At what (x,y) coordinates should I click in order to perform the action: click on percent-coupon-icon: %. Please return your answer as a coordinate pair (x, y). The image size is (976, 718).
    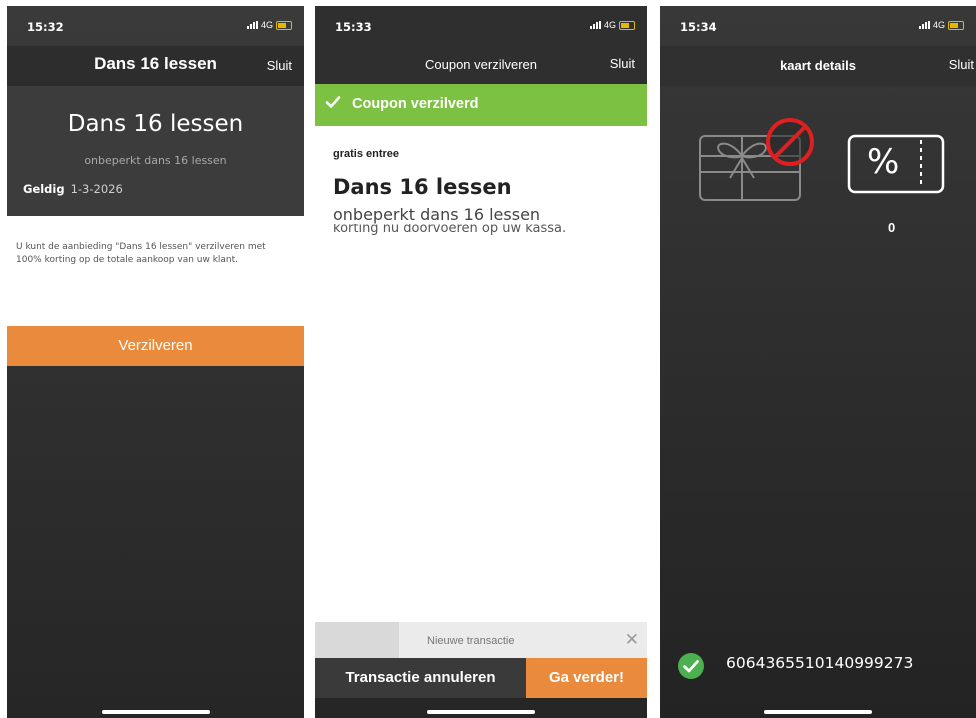
    Looking at the image, I should click on (896, 164).